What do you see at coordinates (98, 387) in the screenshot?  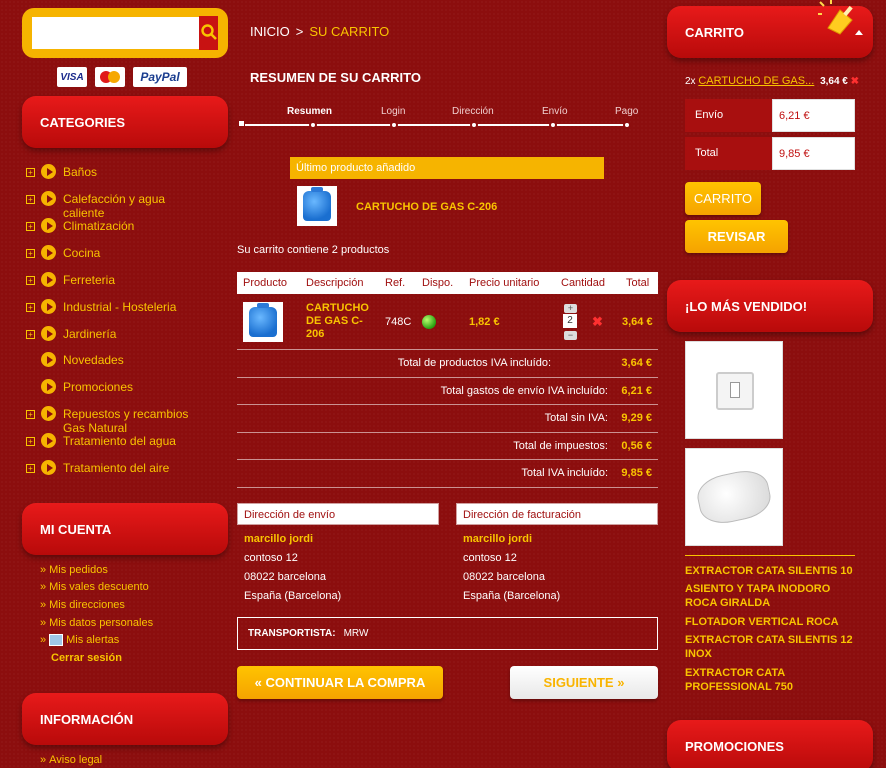 I see `category-label: Promociones` at bounding box center [98, 387].